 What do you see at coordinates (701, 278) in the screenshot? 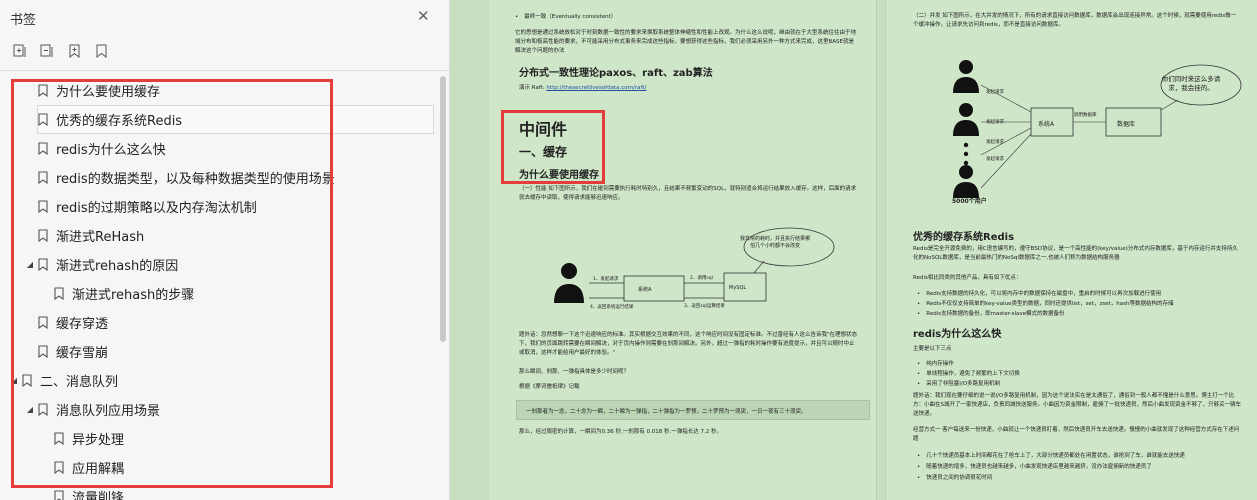
I see `step-label: 2、调用sql` at bounding box center [701, 278].